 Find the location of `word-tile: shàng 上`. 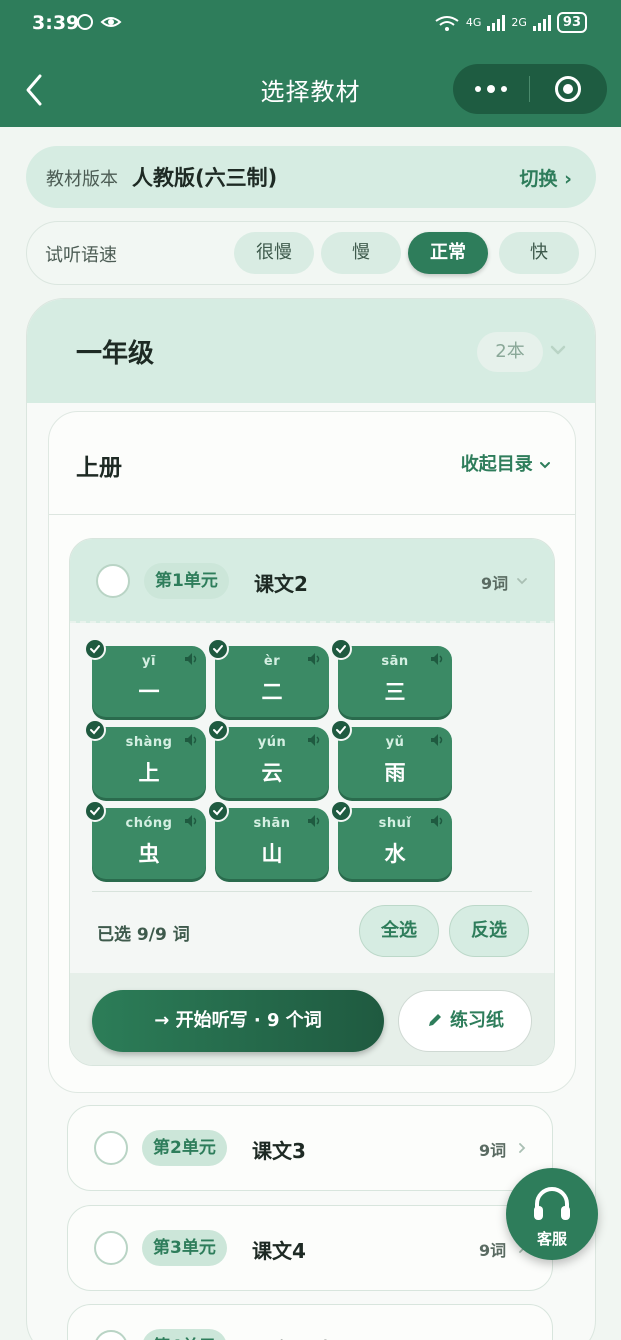

word-tile: shàng 上 is located at coordinates (149, 762).